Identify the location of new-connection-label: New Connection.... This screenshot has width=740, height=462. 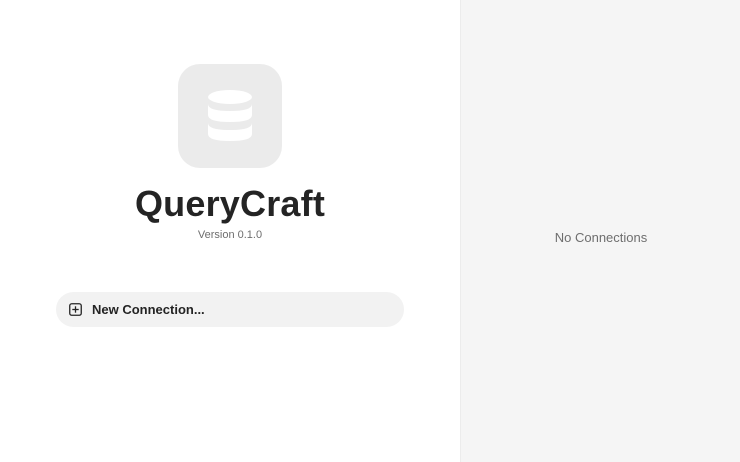
(148, 309).